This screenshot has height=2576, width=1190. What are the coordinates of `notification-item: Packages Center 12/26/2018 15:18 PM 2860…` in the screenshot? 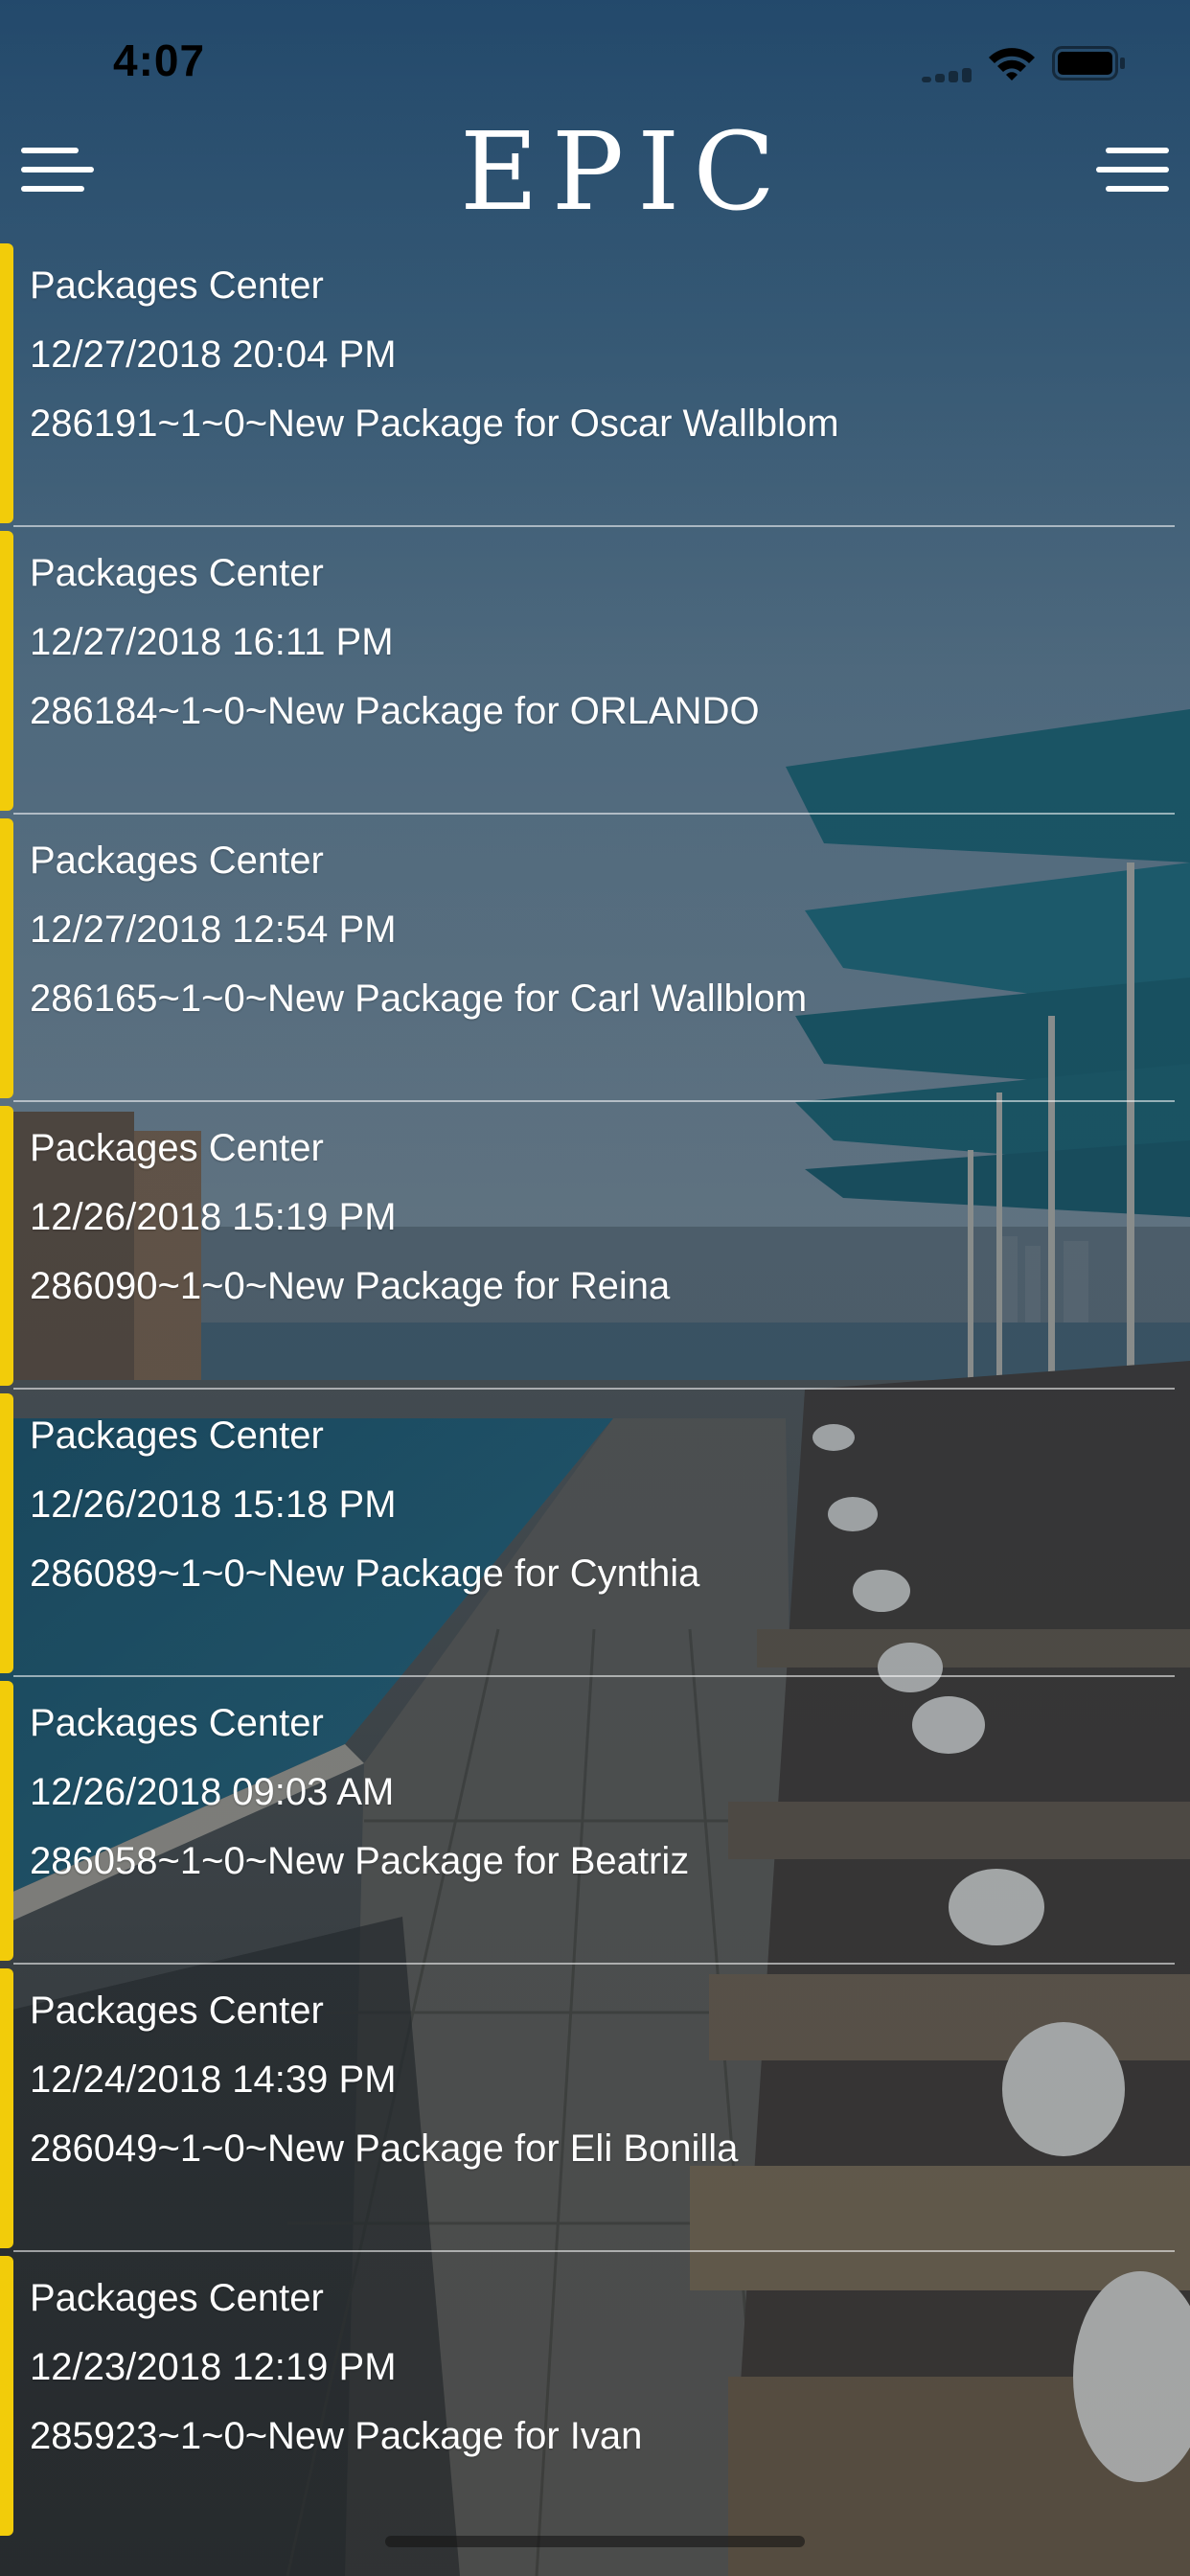 It's located at (595, 1533).